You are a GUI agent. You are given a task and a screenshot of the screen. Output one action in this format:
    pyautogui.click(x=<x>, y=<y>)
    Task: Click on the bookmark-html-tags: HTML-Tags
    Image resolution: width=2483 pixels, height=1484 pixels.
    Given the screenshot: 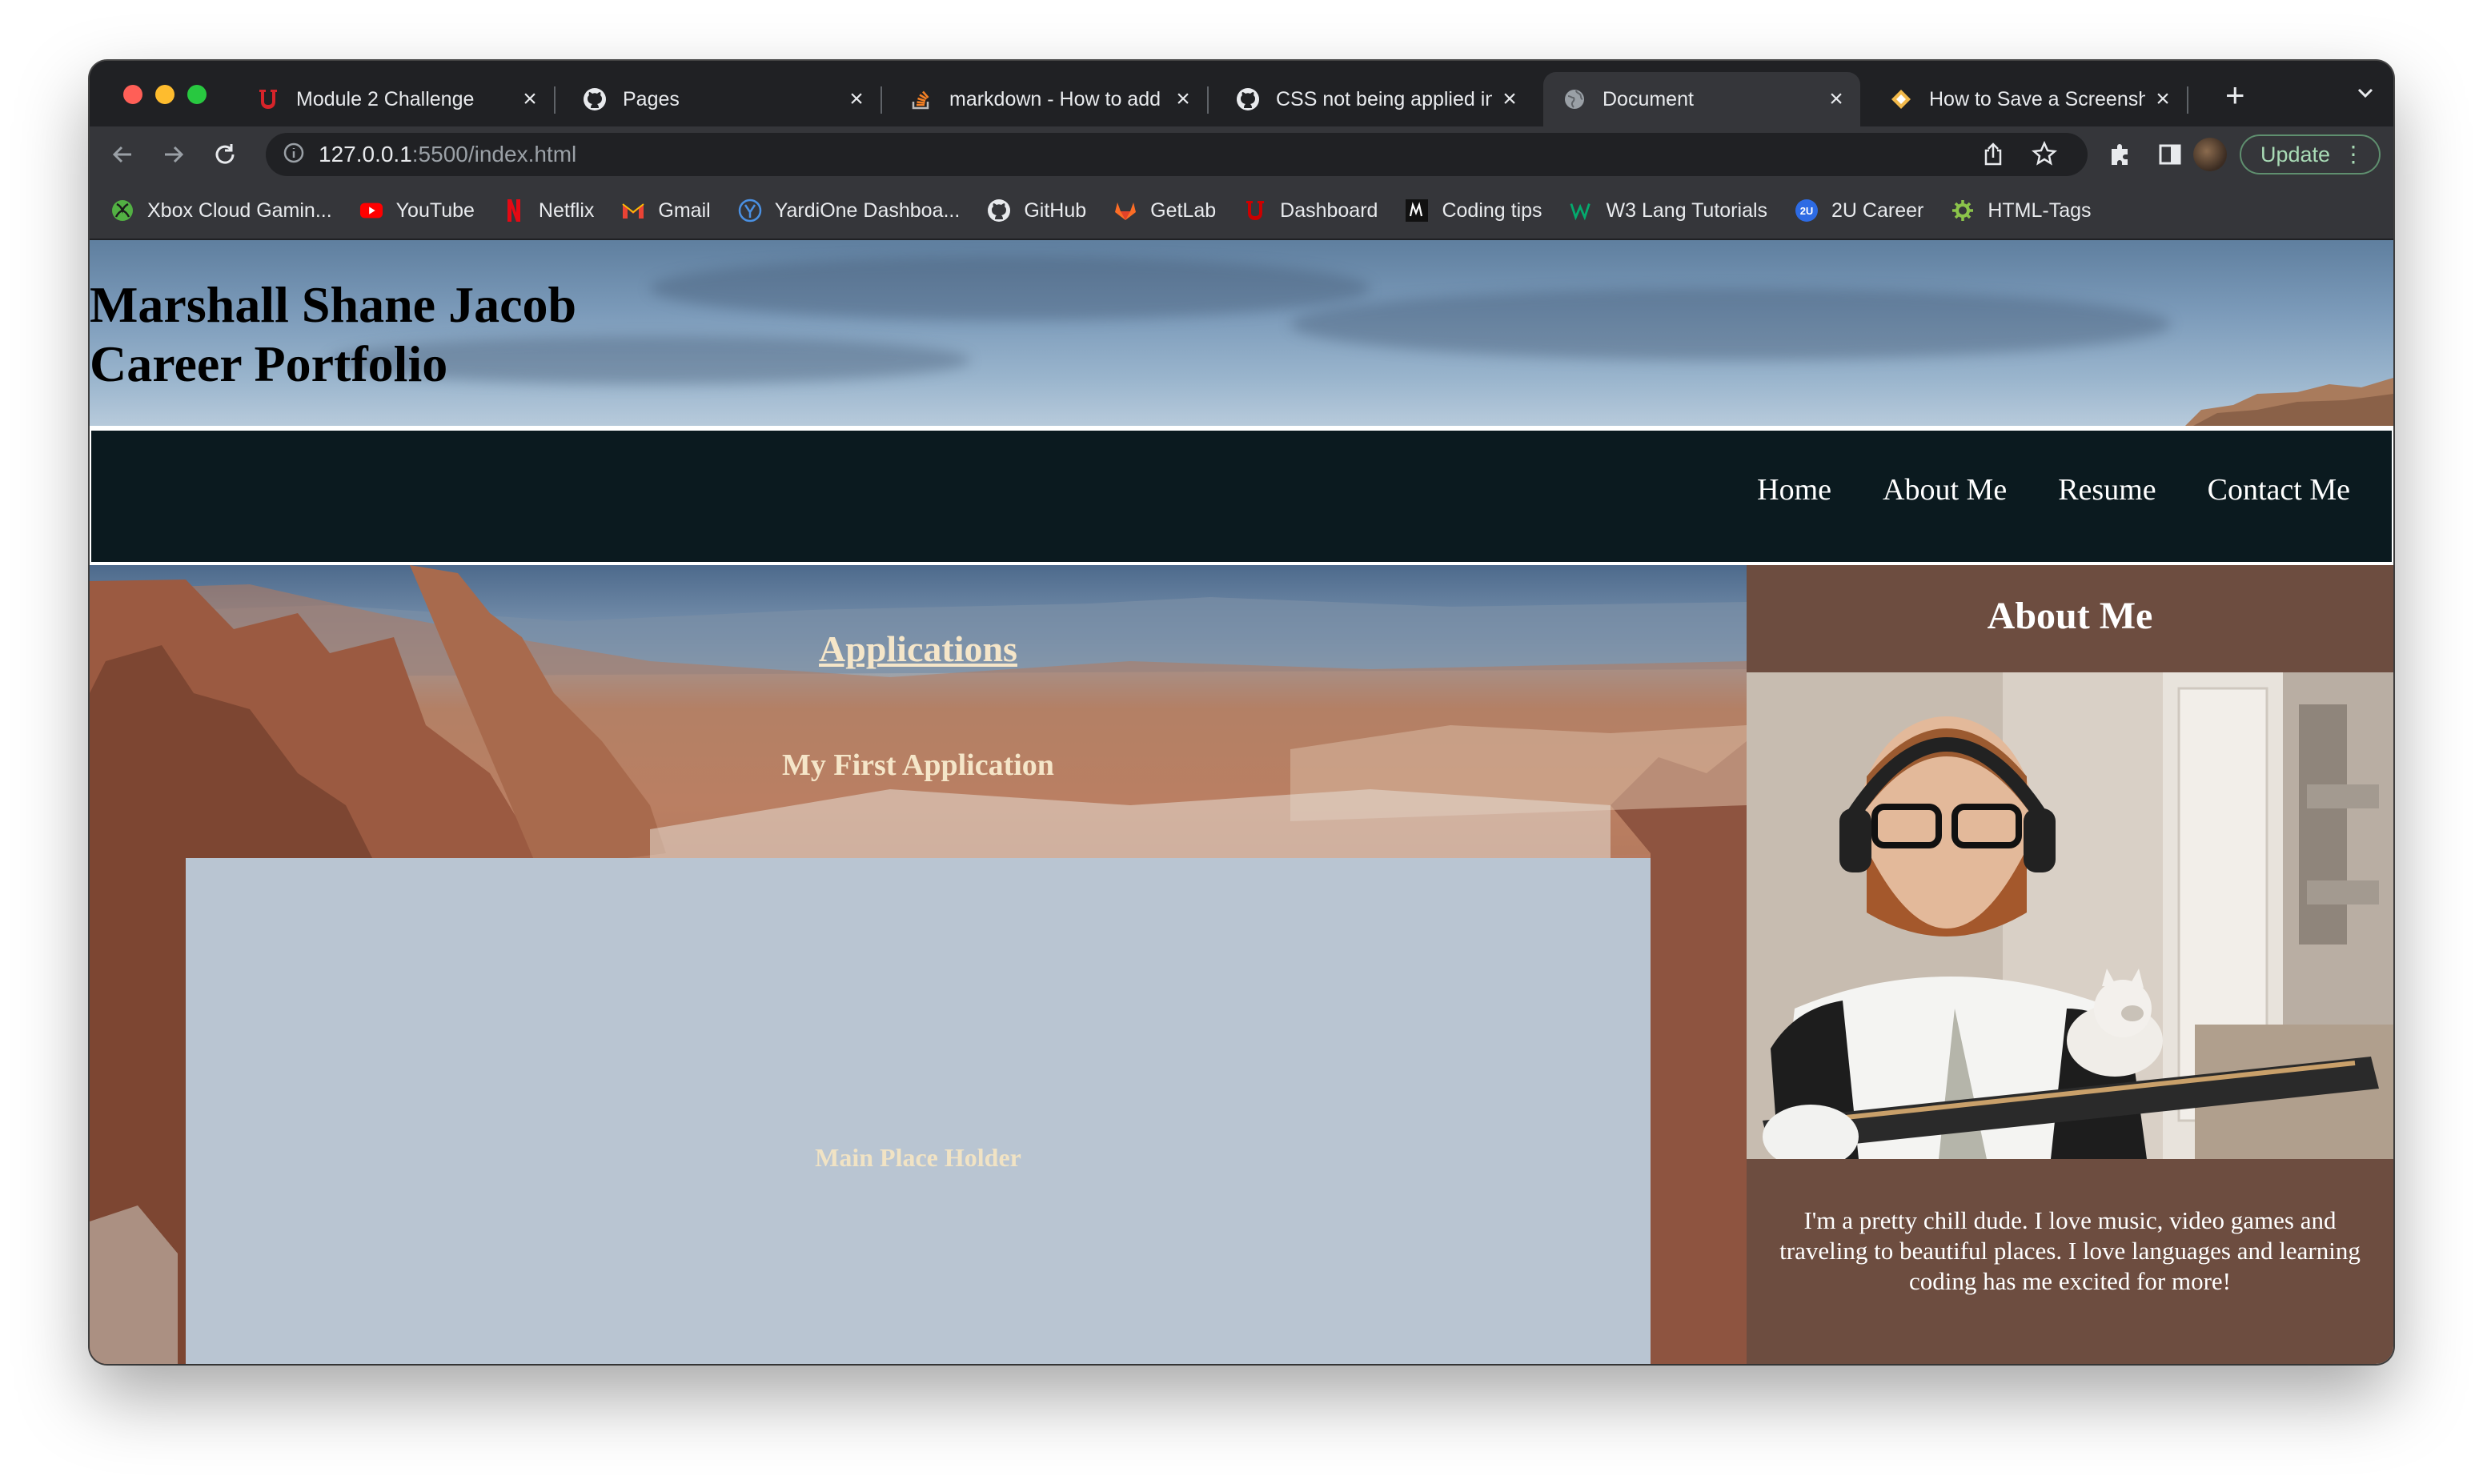 What is the action you would take?
    pyautogui.click(x=2021, y=211)
    